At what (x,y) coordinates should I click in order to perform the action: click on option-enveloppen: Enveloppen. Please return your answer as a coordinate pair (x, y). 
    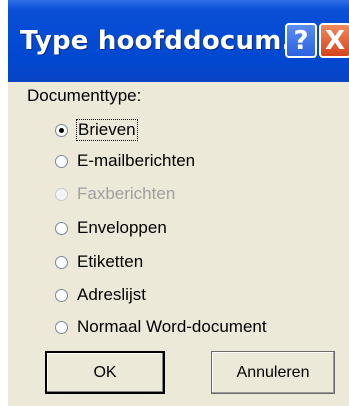
    Looking at the image, I should click on (111, 228).